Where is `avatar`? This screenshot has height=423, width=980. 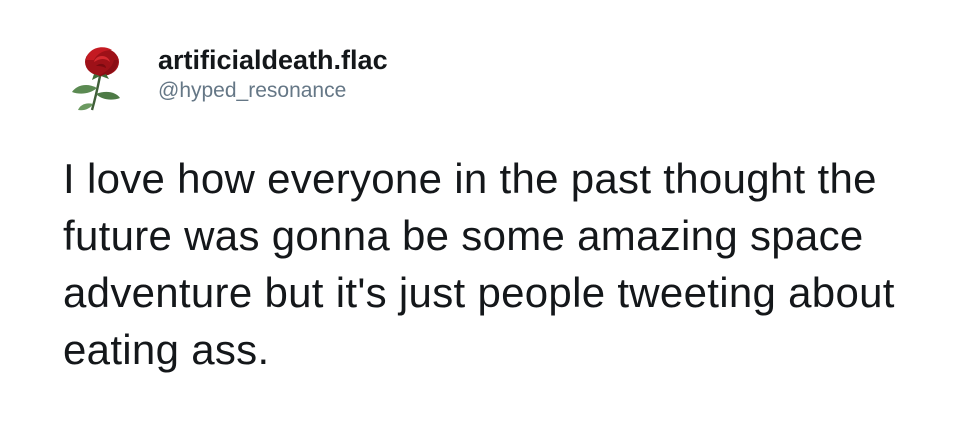
avatar is located at coordinates (102, 78).